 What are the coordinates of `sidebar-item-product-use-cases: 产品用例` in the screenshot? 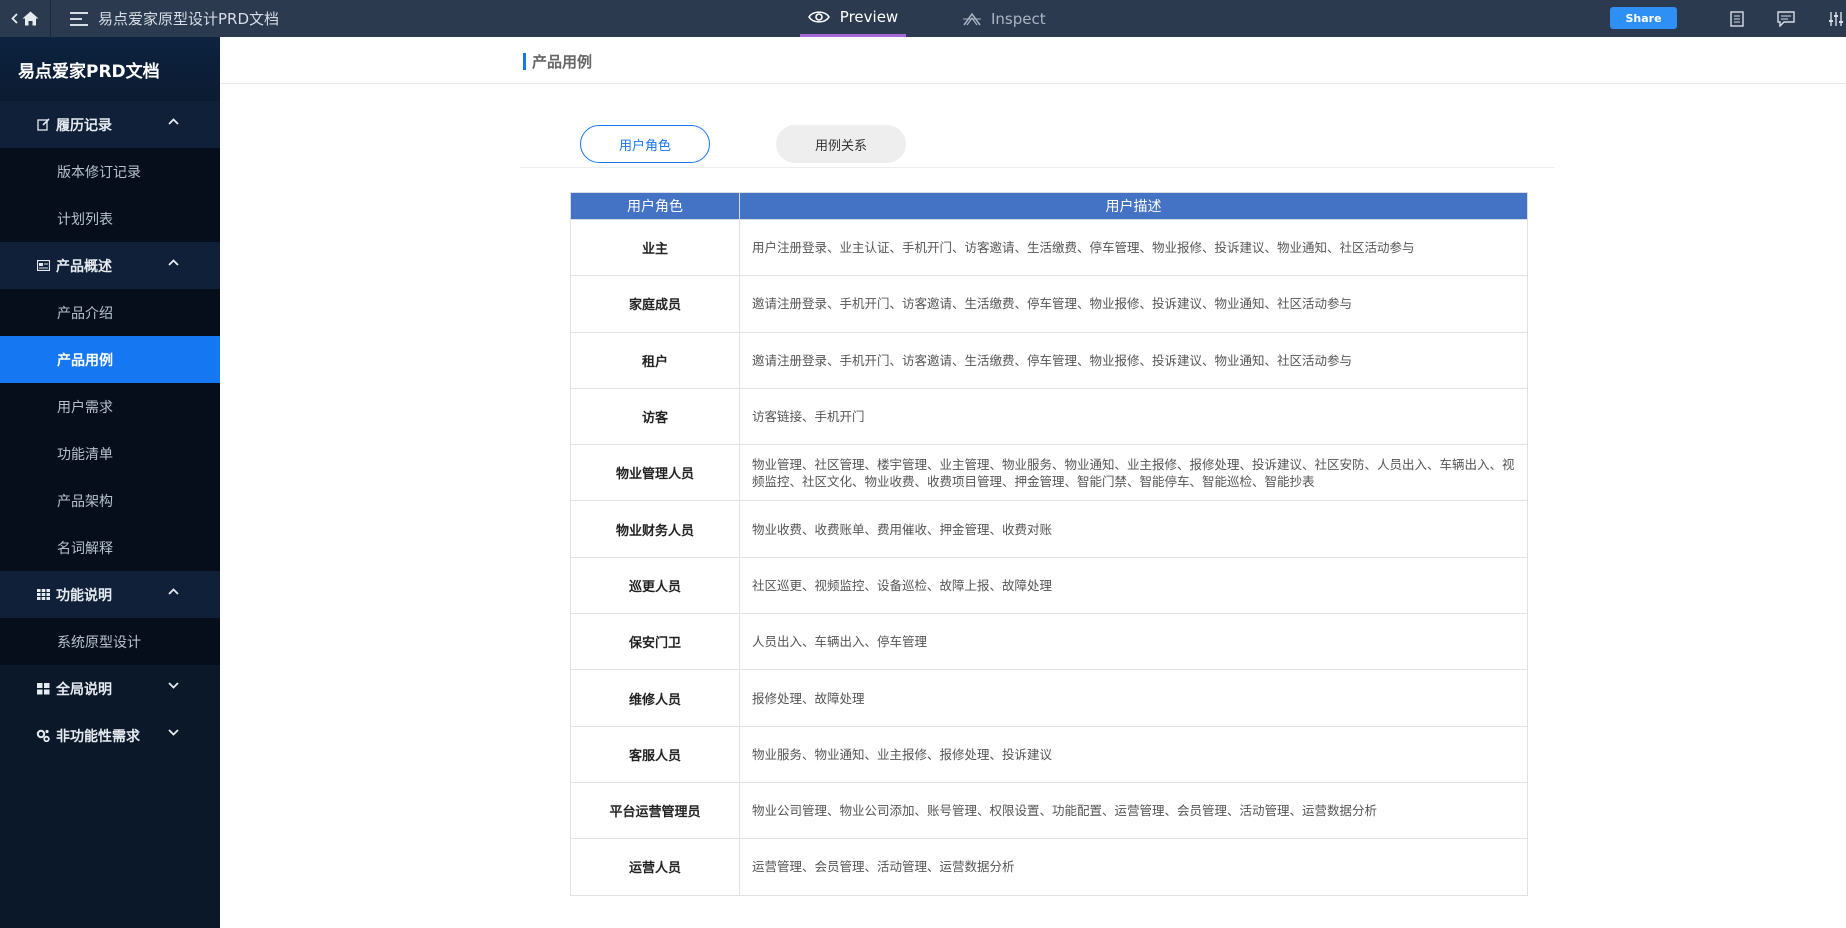 It's located at (110, 359).